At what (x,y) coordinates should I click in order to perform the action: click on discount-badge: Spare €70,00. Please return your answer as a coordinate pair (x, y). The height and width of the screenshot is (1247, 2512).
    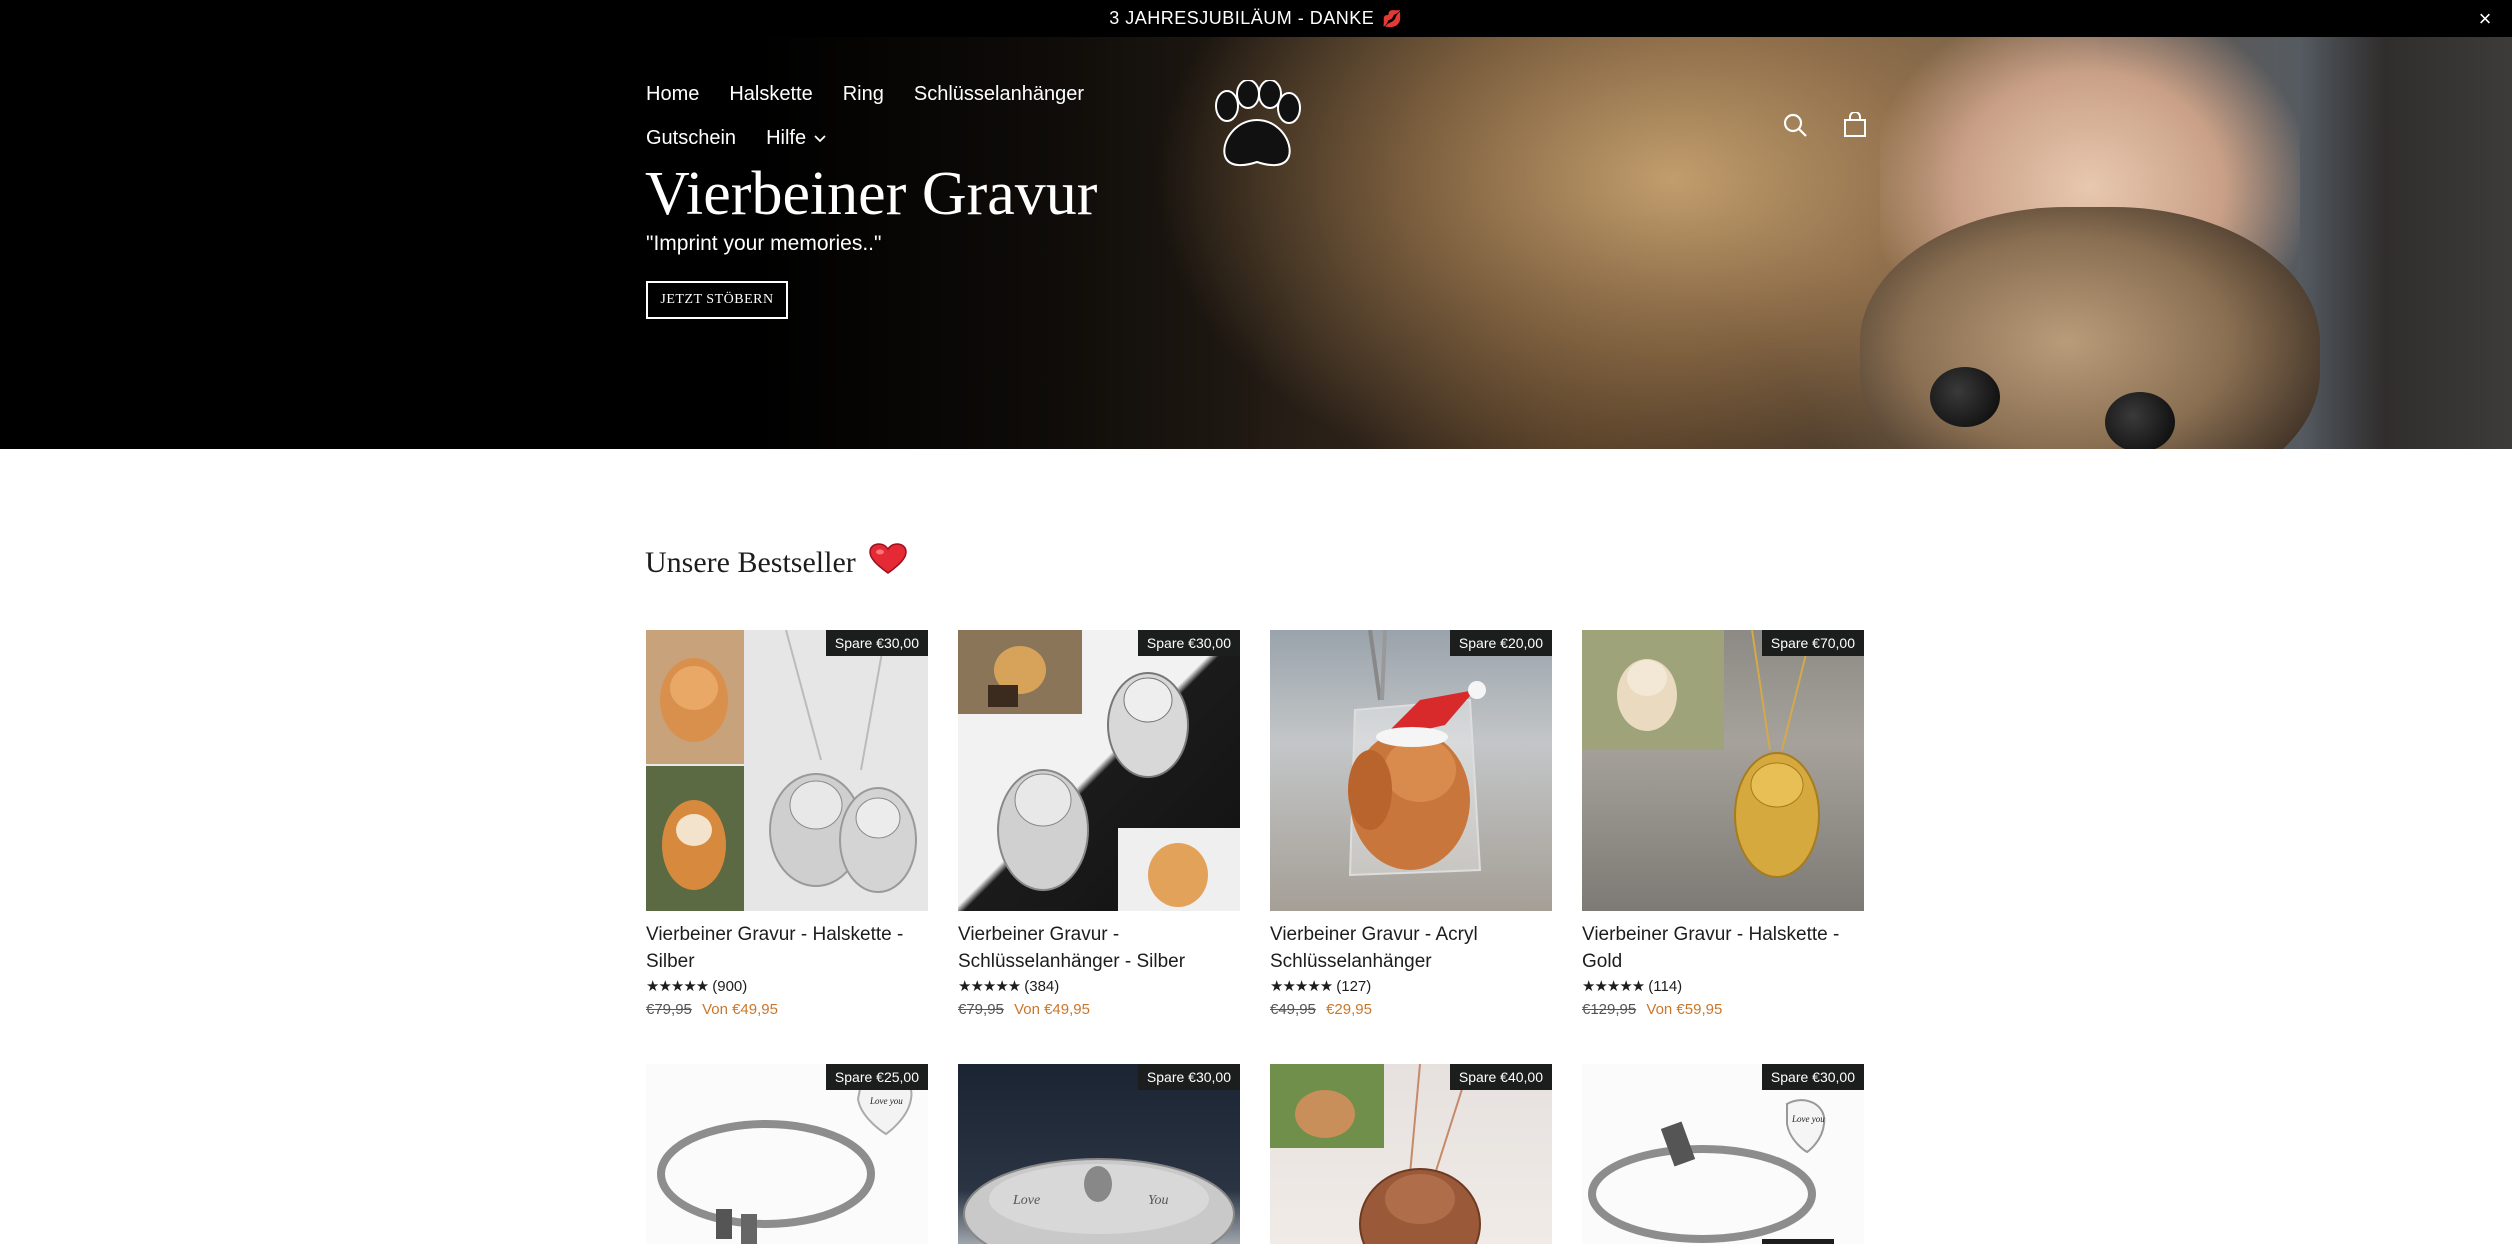
    Looking at the image, I should click on (1812, 643).